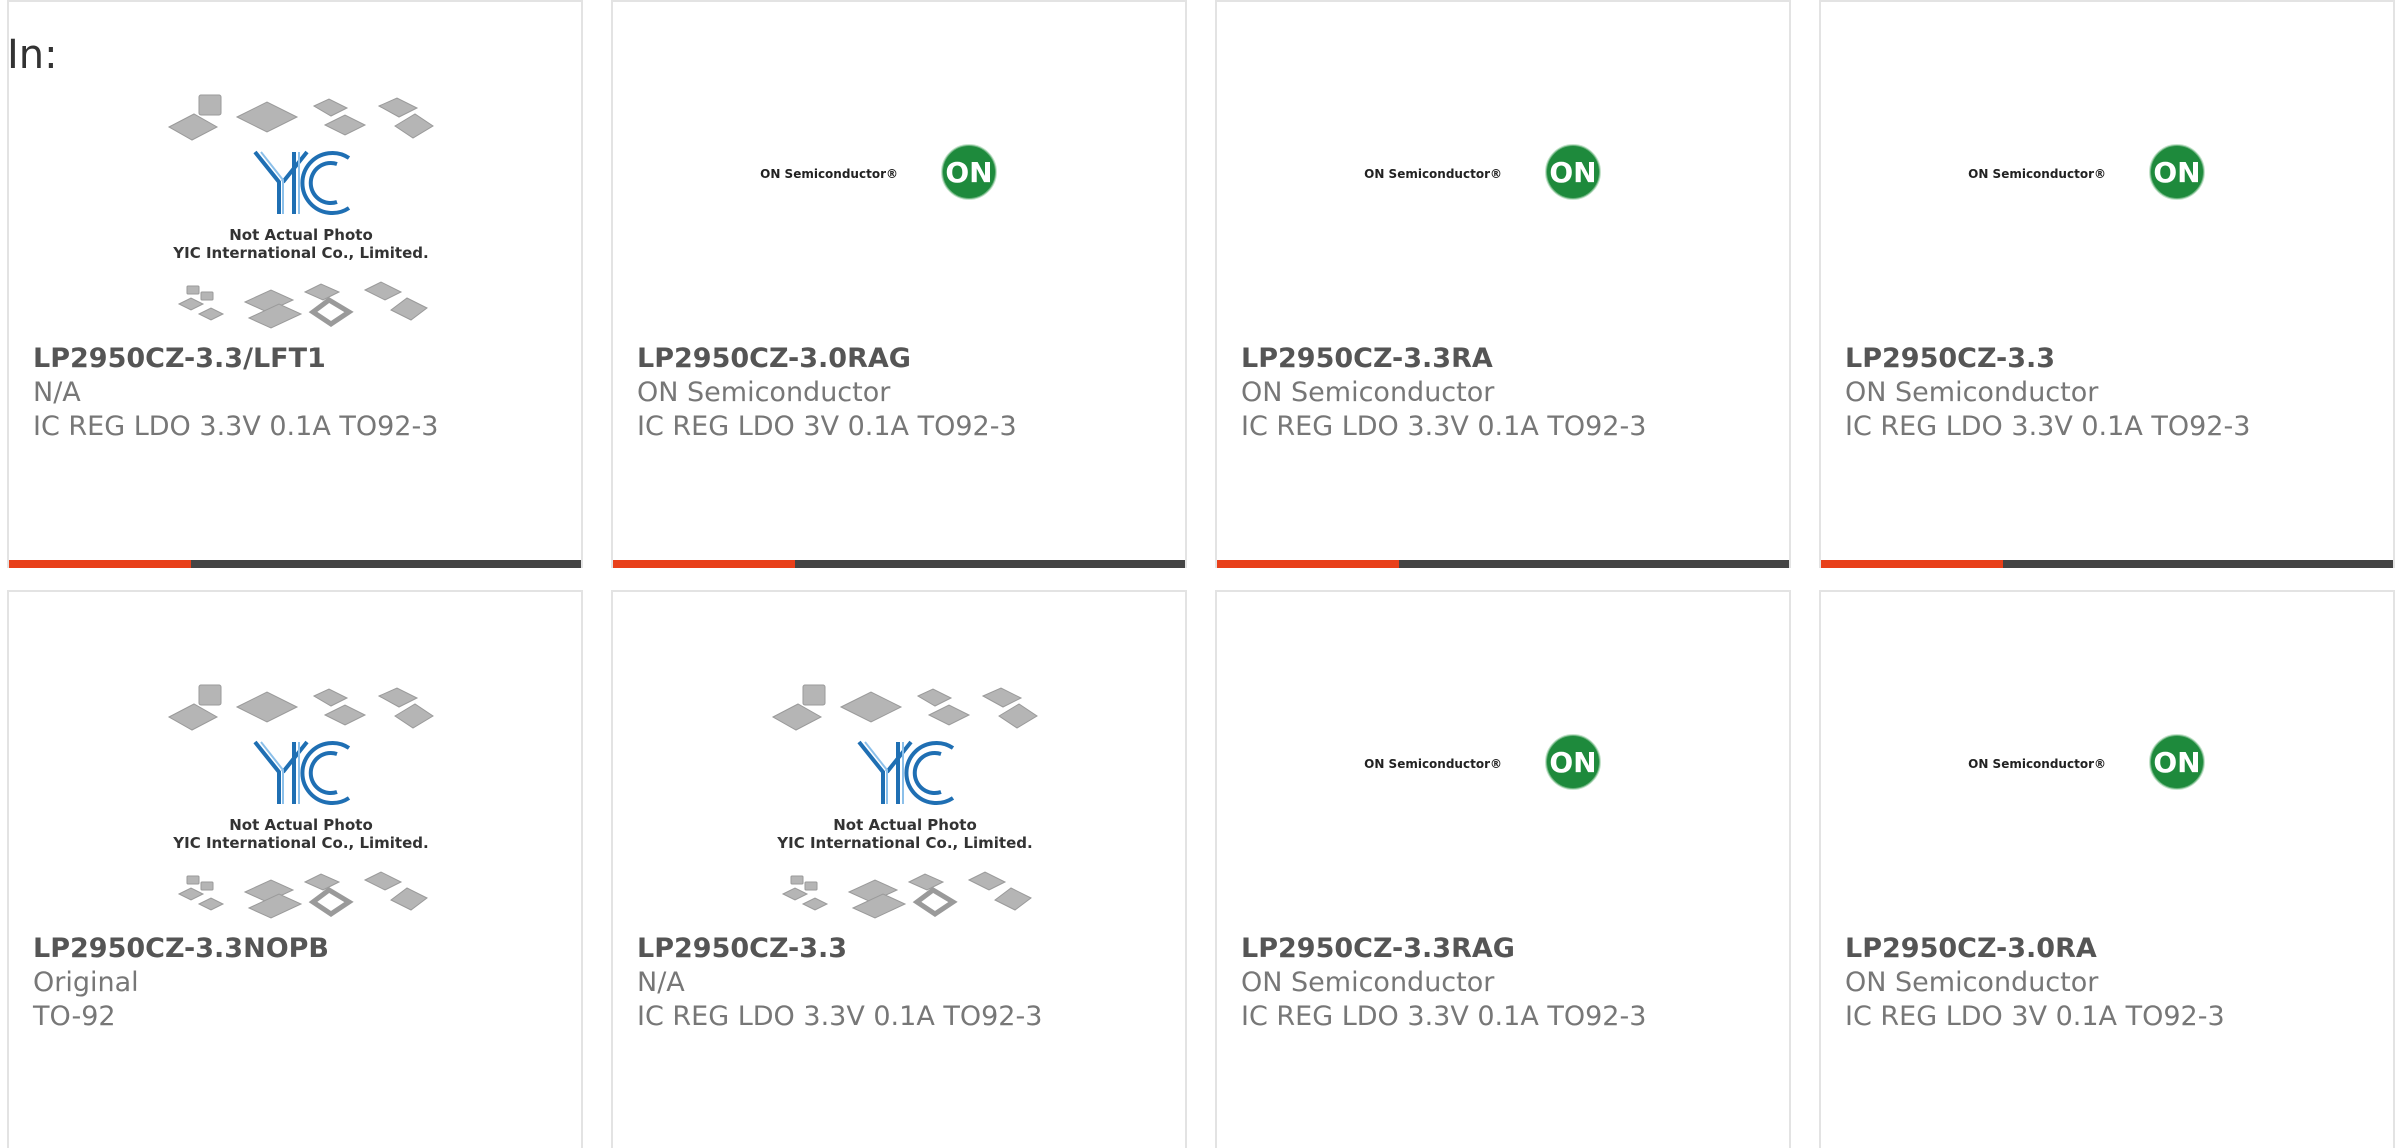 This screenshot has height=1148, width=2400. I want to click on part-number-link: LP2950CZ-3.0RA, so click(2114, 949).